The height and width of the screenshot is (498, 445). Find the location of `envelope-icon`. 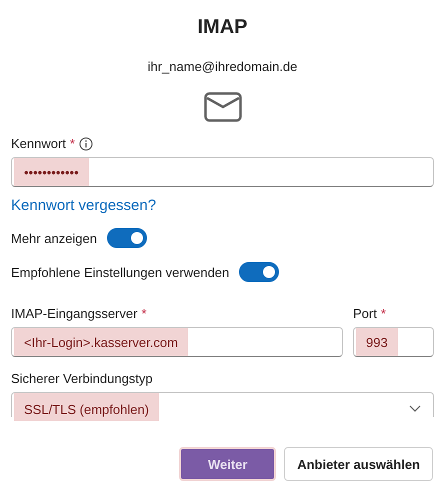

envelope-icon is located at coordinates (223, 107).